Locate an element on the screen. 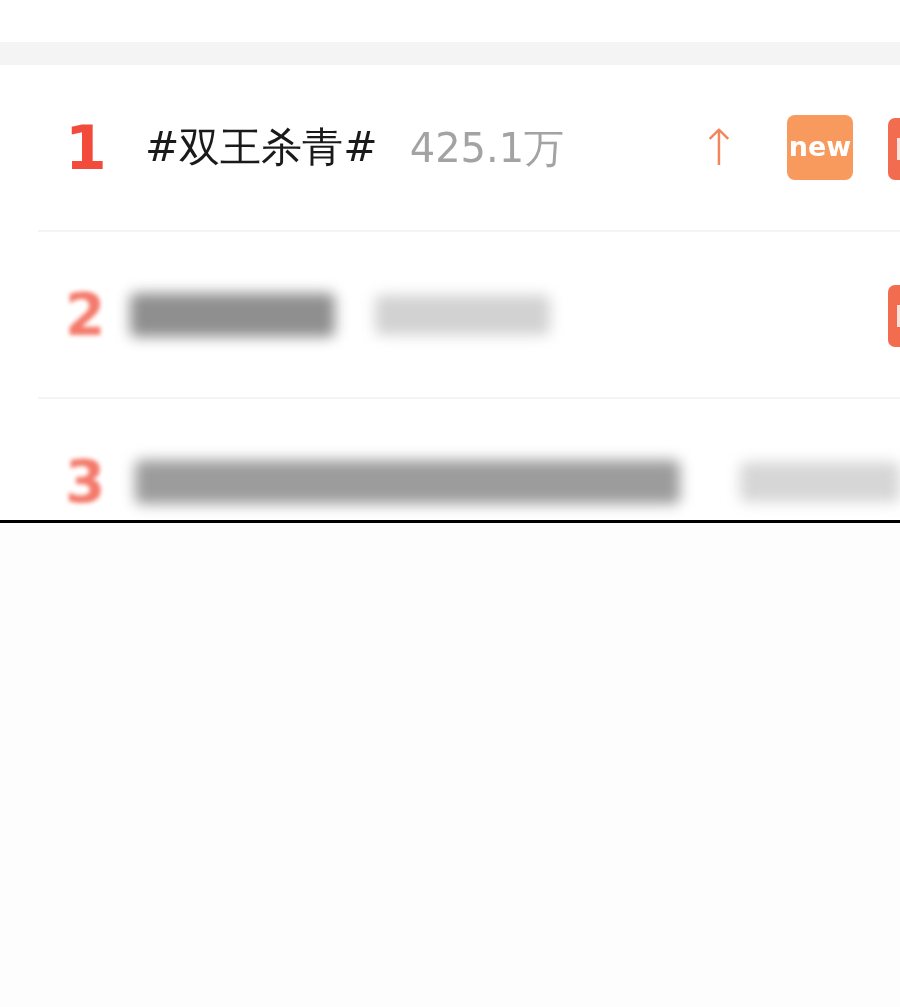 This screenshot has width=900, height=1007. topic-title: #双王杀青# is located at coordinates (261, 147).